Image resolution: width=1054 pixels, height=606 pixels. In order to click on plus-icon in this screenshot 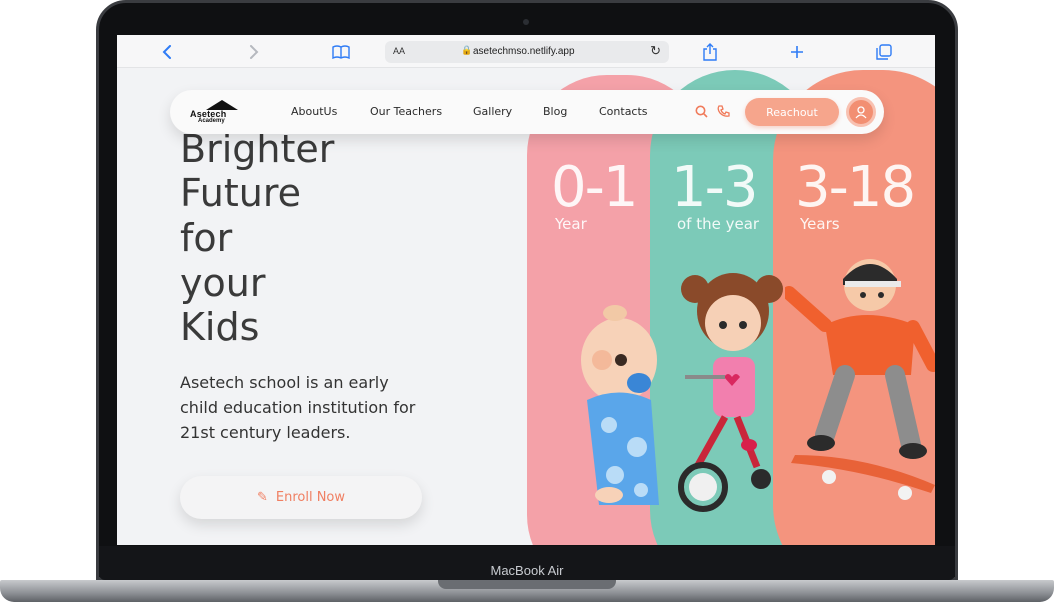, I will do `click(797, 52)`.